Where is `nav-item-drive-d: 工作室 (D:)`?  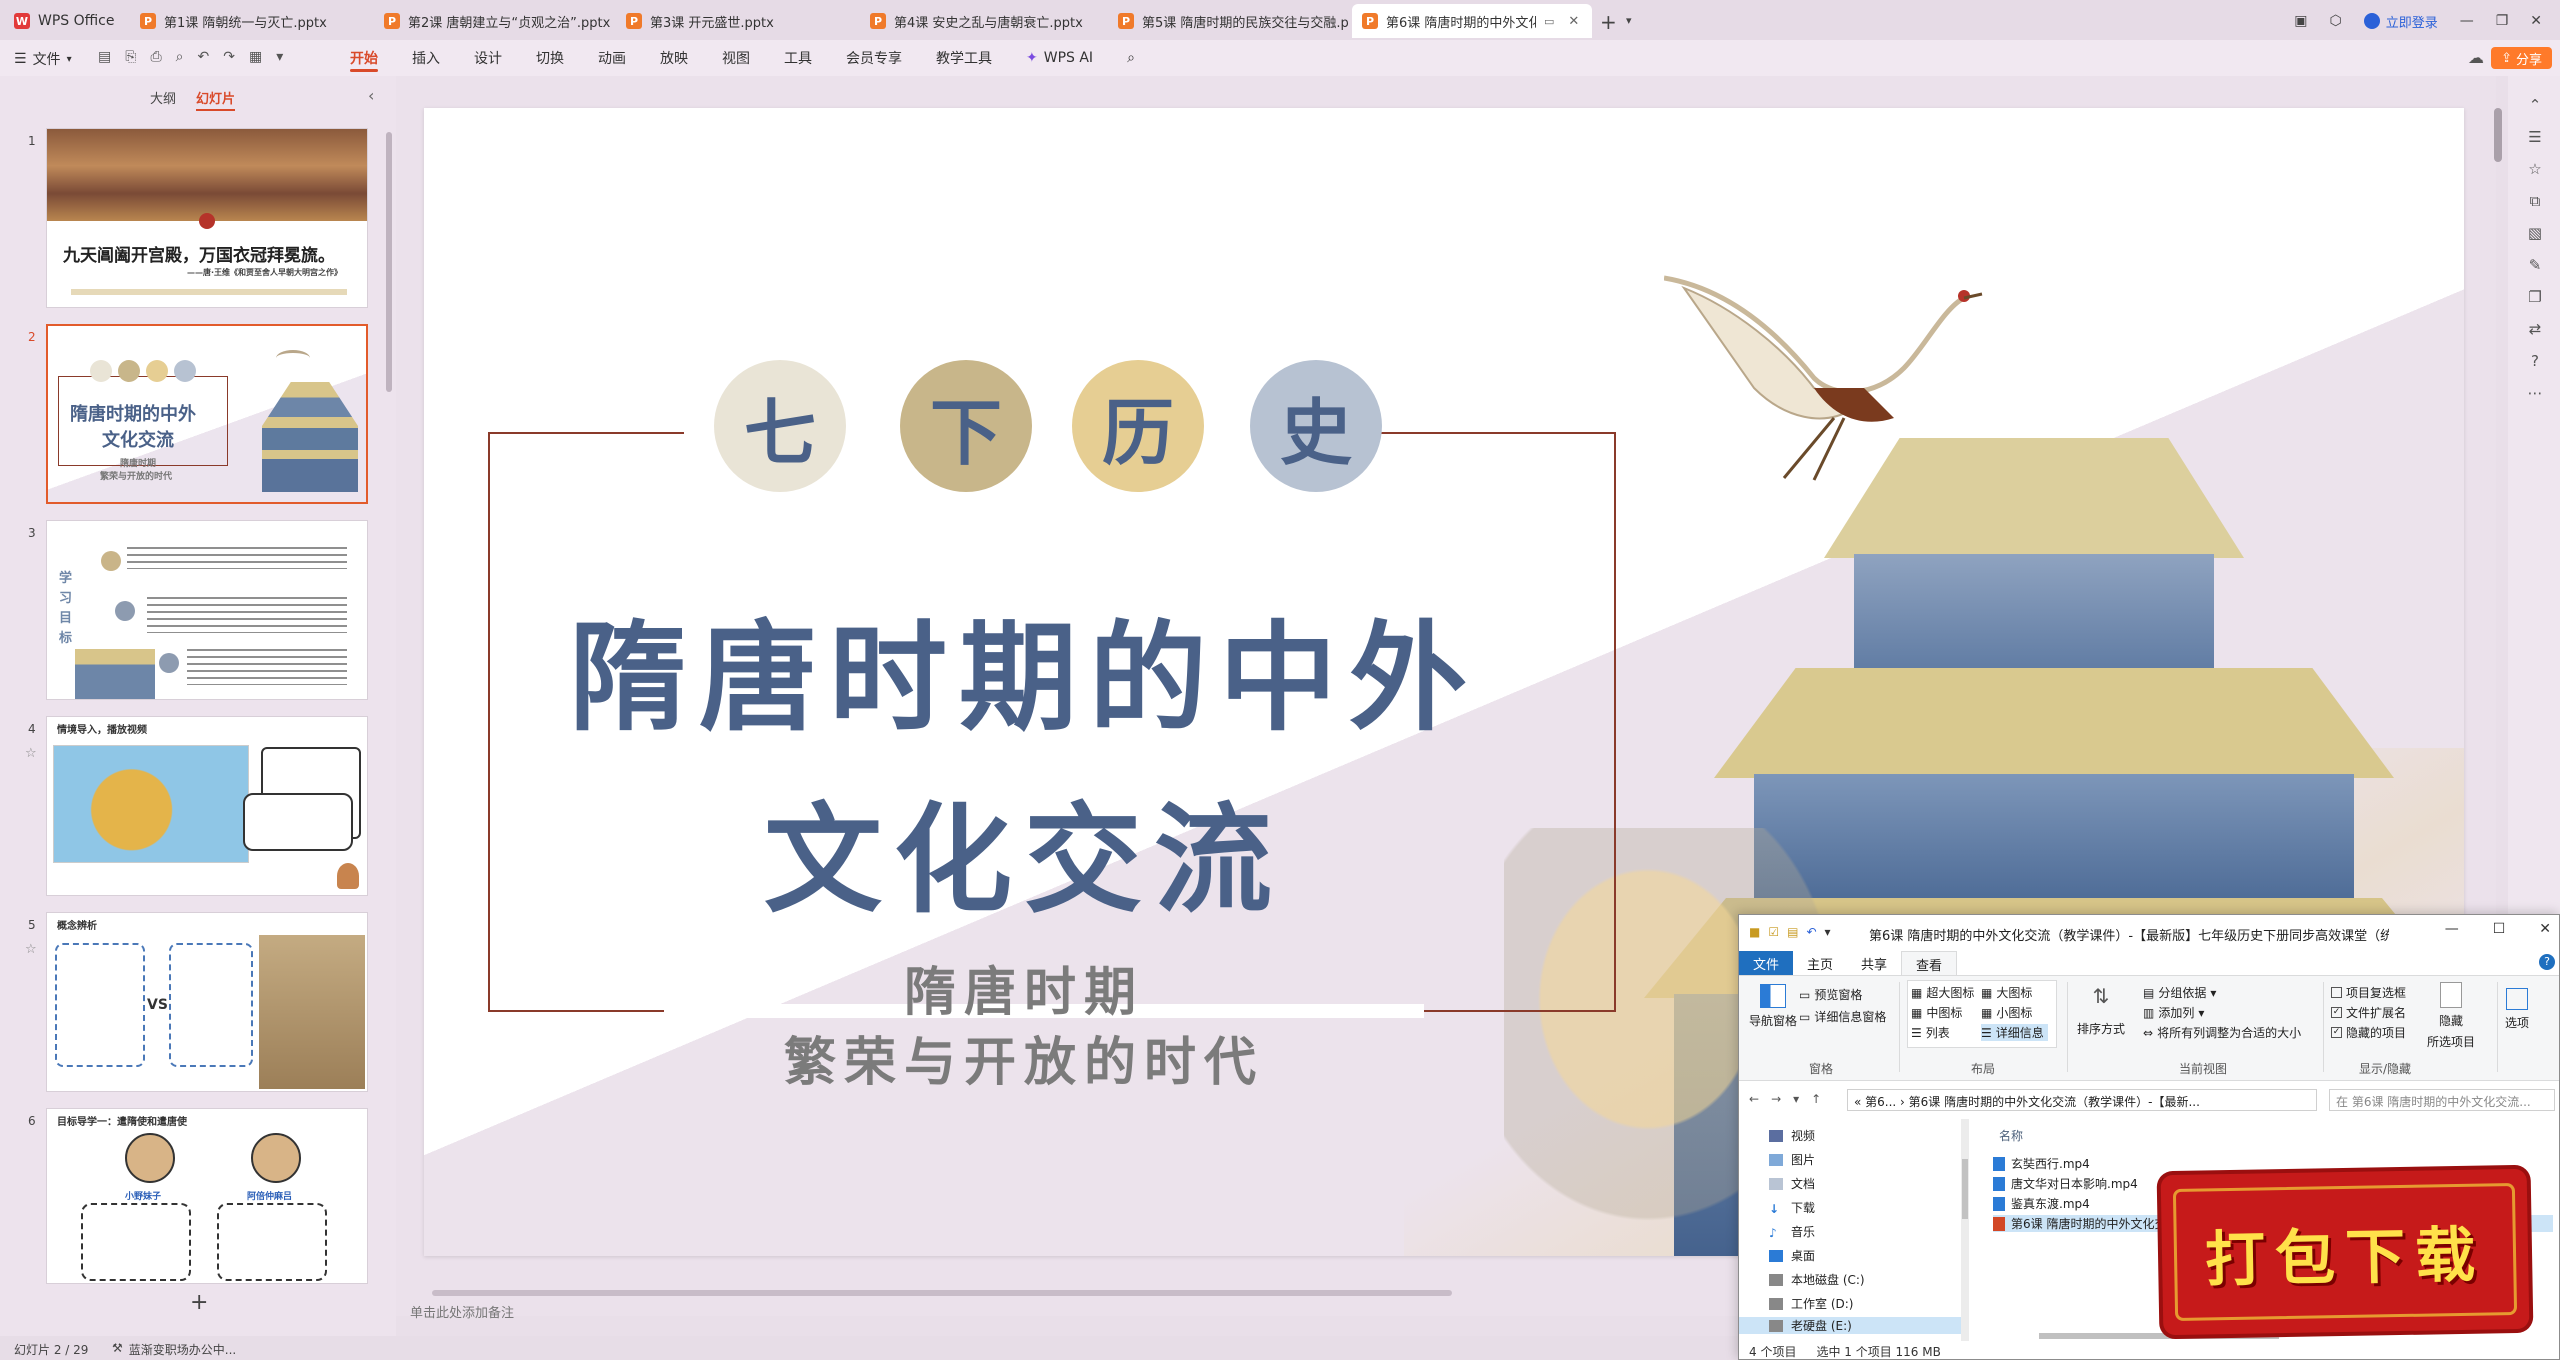 nav-item-drive-d: 工作室 (D:) is located at coordinates (1811, 1303).